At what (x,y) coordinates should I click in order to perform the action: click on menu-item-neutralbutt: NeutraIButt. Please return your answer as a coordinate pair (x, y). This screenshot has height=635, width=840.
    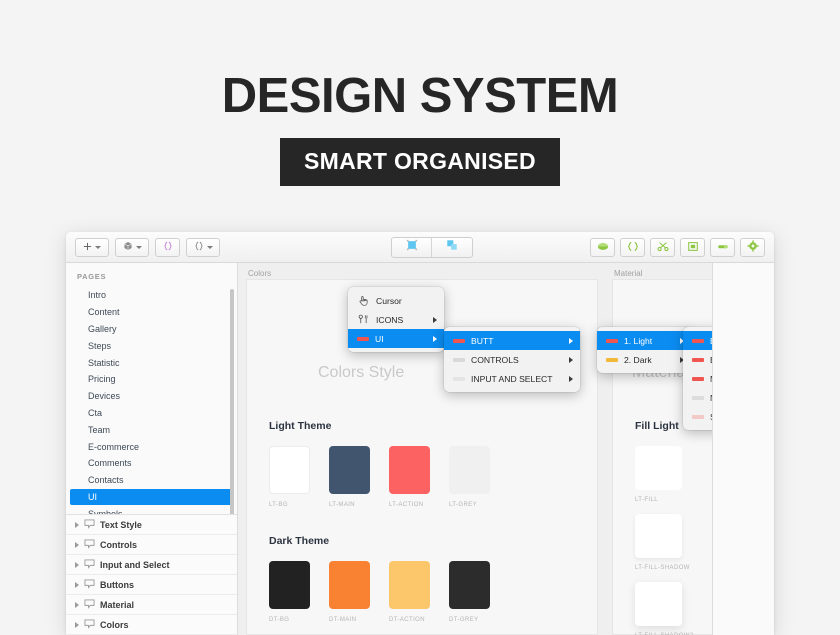
    Looking at the image, I should click on (697, 397).